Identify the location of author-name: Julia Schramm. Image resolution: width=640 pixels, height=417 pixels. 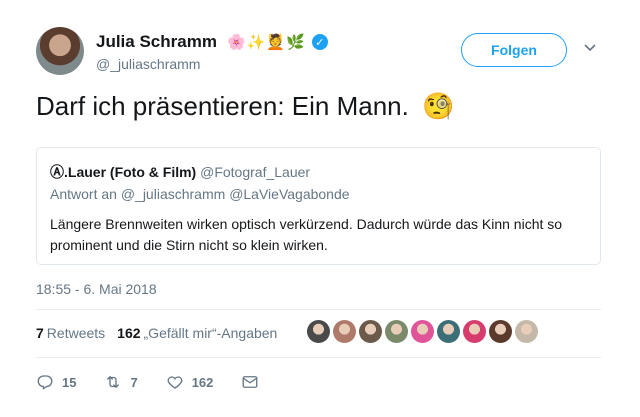
(156, 42).